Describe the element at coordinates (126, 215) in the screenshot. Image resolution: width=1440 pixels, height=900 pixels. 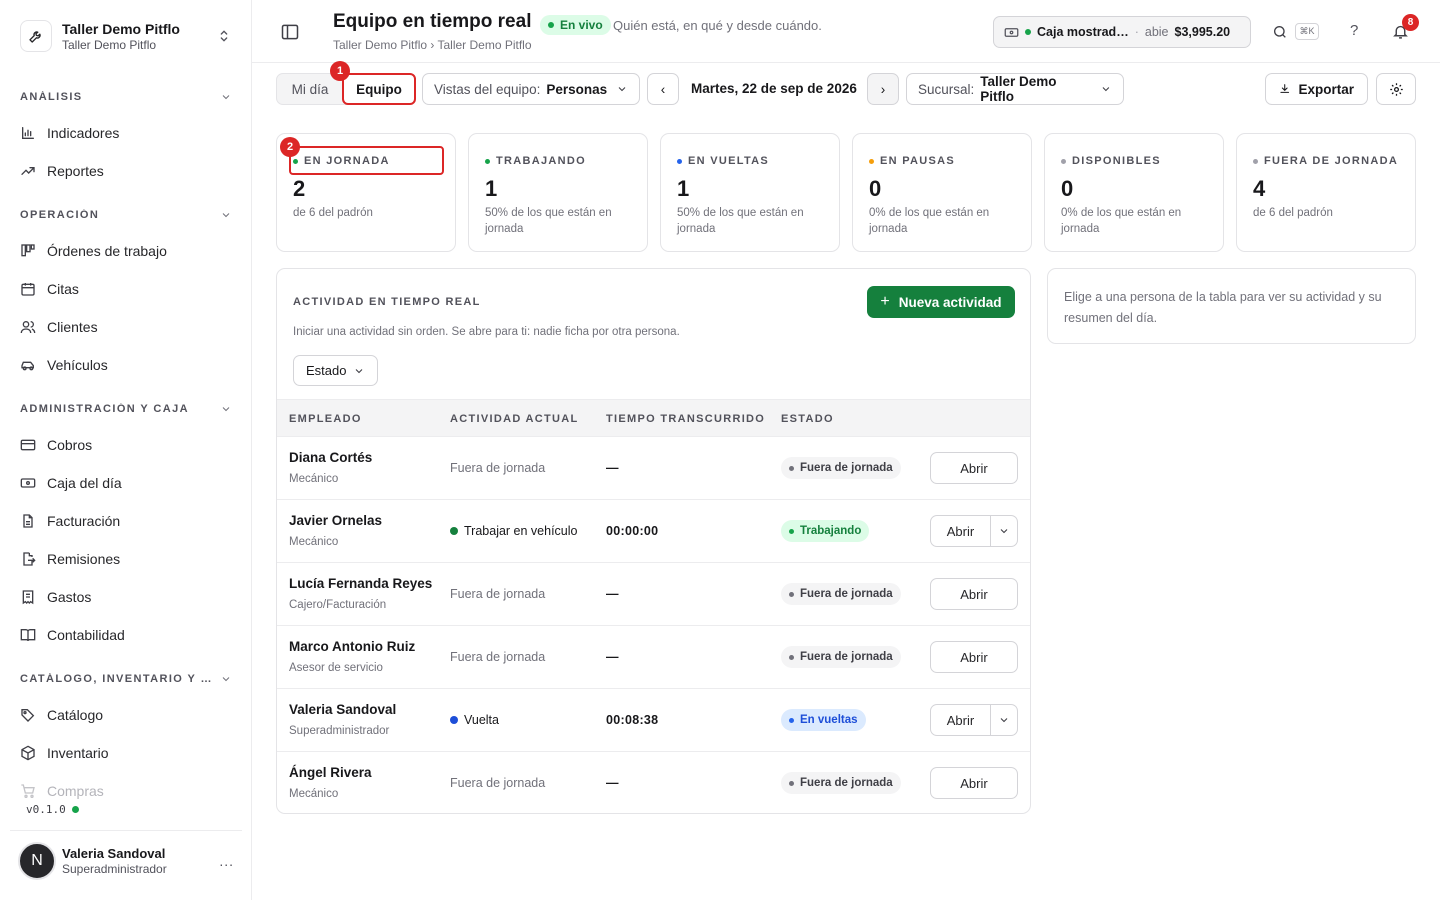
I see `section-operacion: OPERACIÓN` at that location.